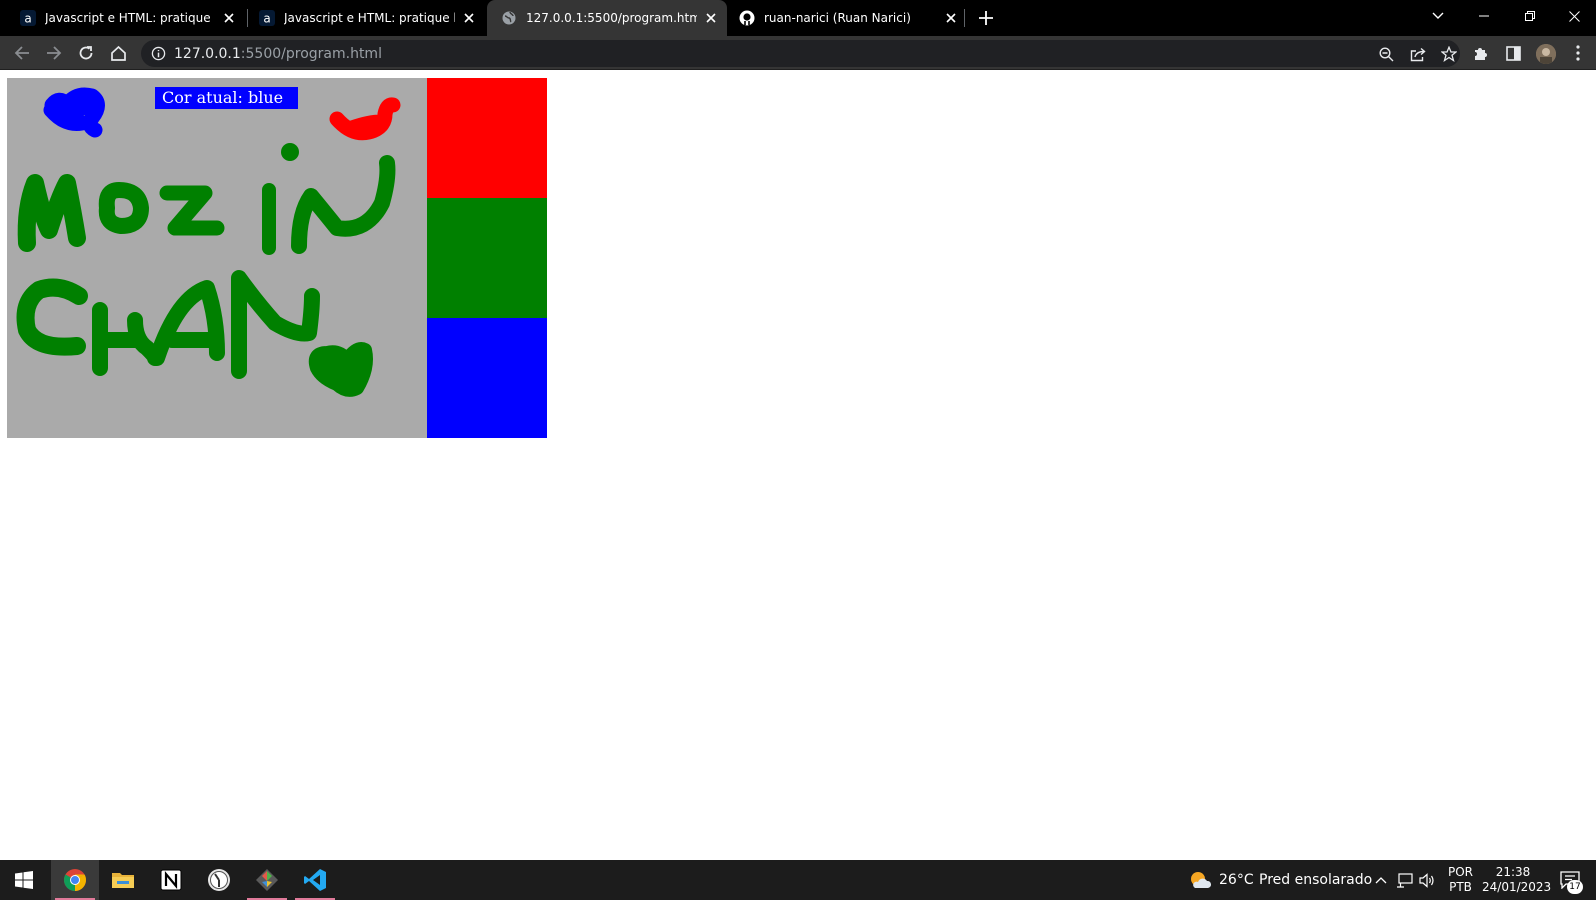 The height and width of the screenshot is (900, 1596). What do you see at coordinates (123, 208) in the screenshot?
I see `green-letter-o` at bounding box center [123, 208].